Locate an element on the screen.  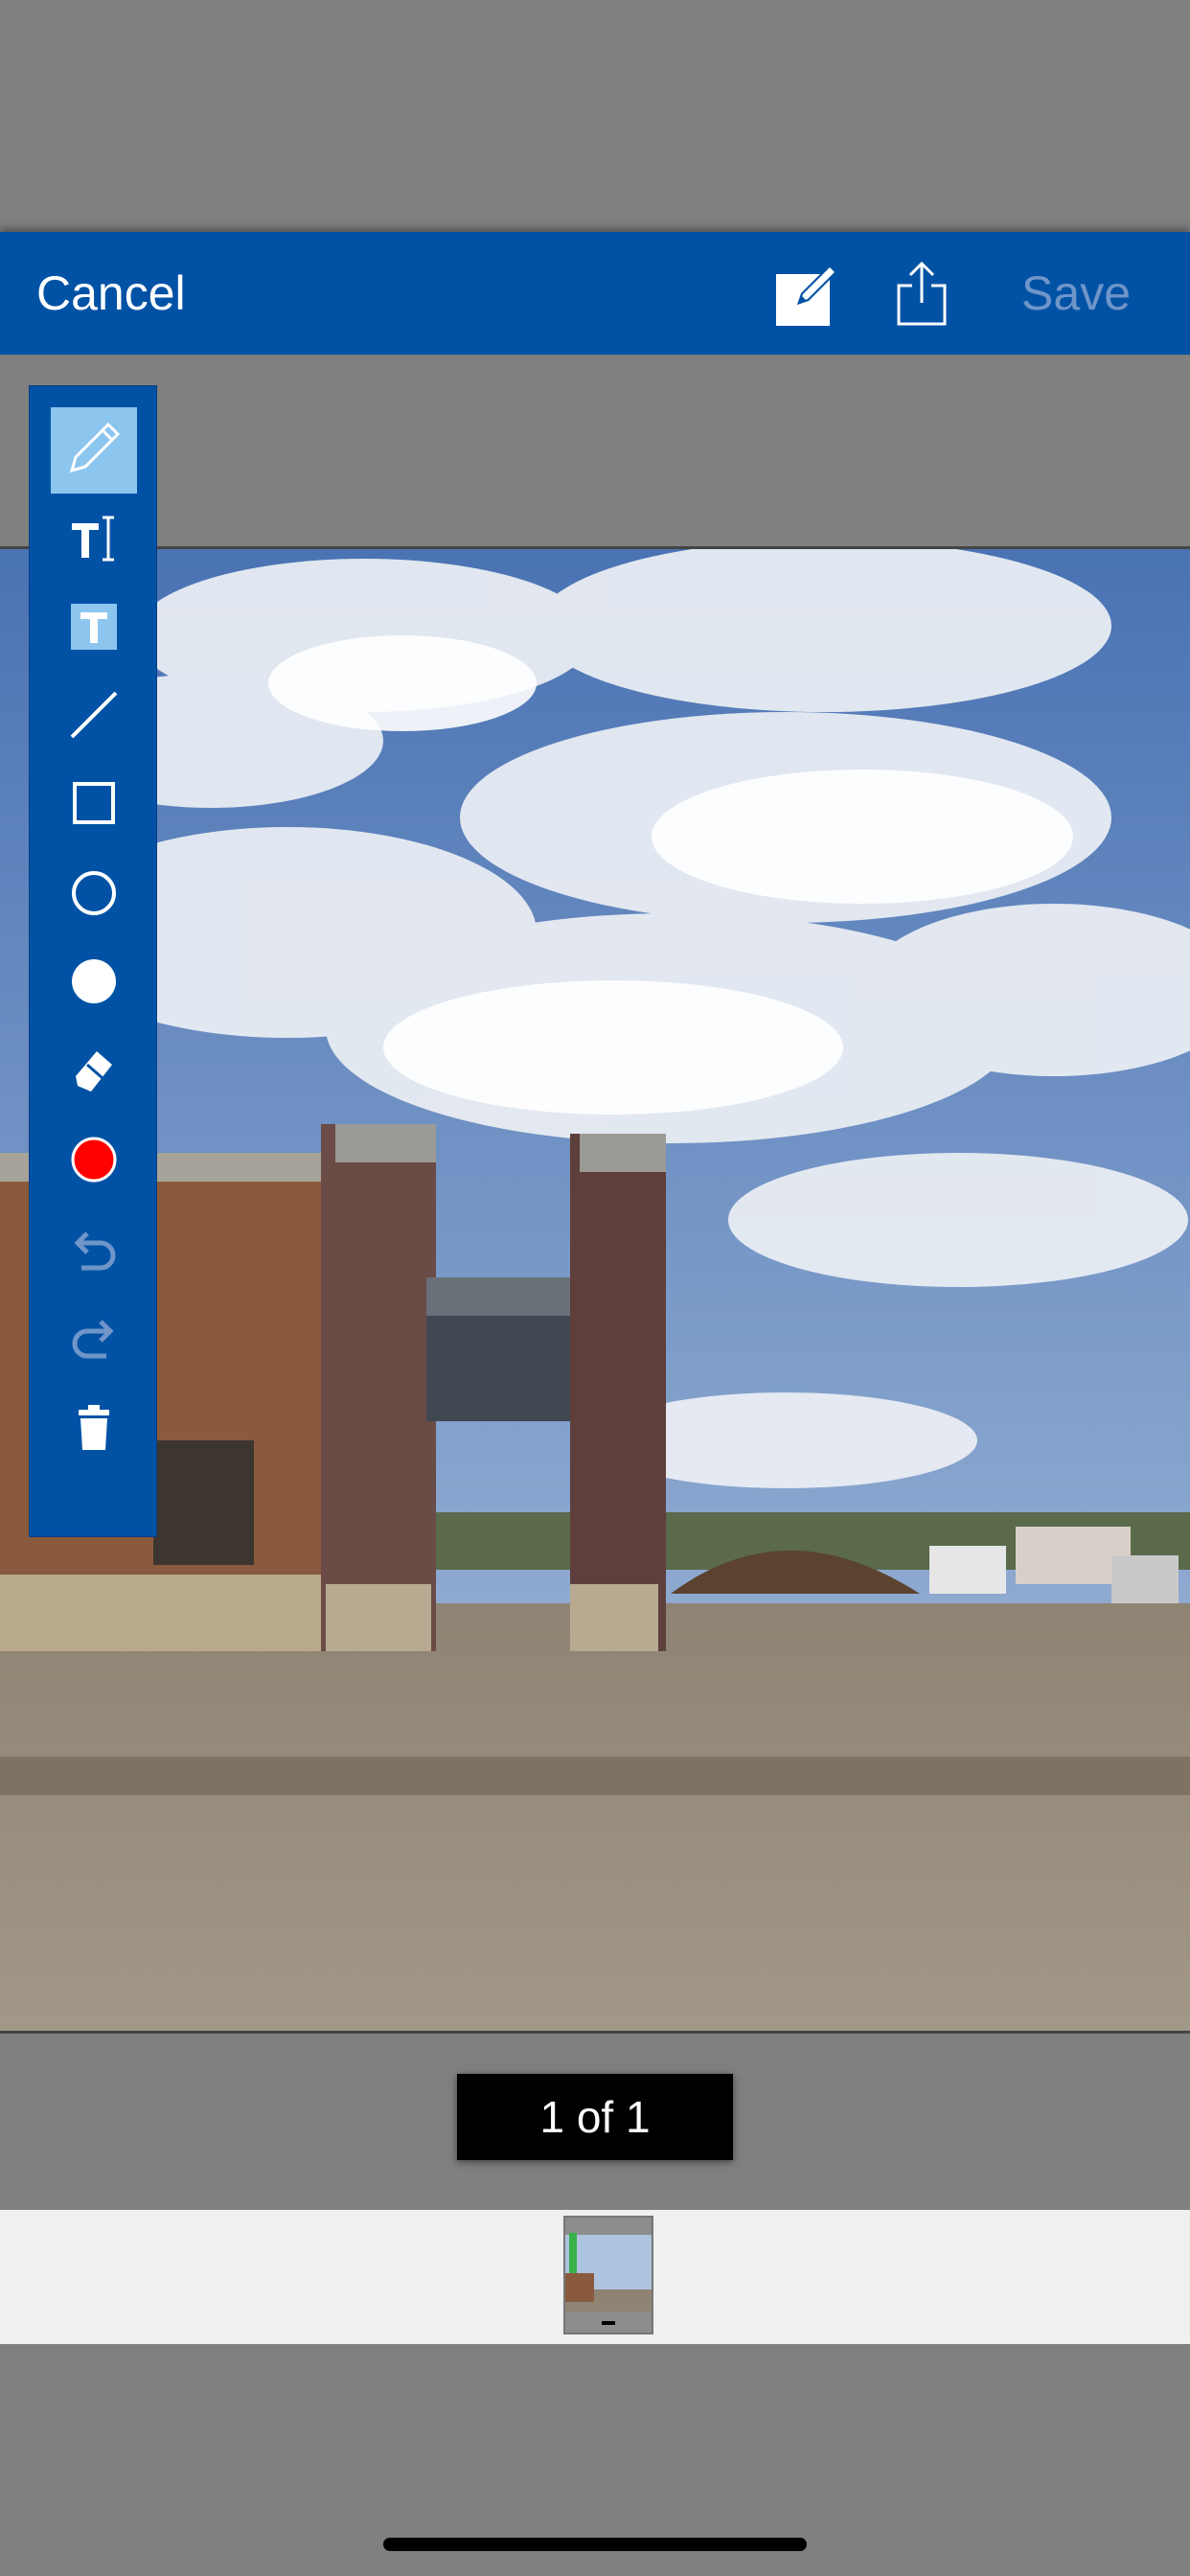
line-icon is located at coordinates (93, 717).